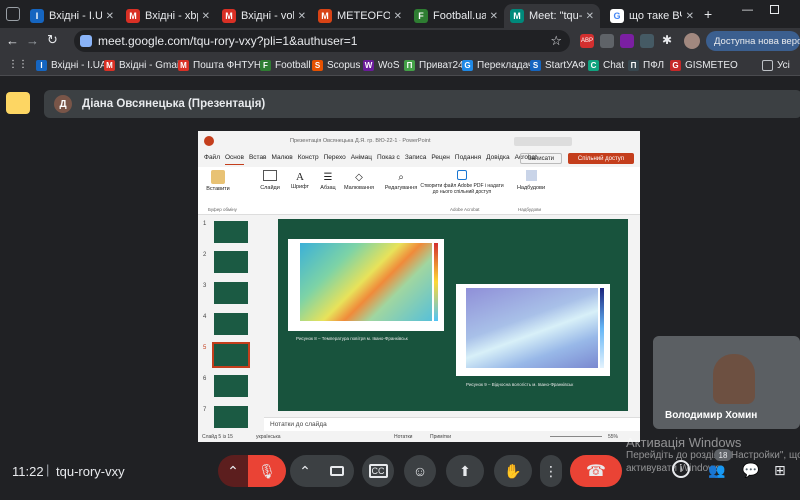 The width and height of the screenshot is (800, 500). Describe the element at coordinates (497, 159) in the screenshot. I see `menu-help: Довідка` at that location.